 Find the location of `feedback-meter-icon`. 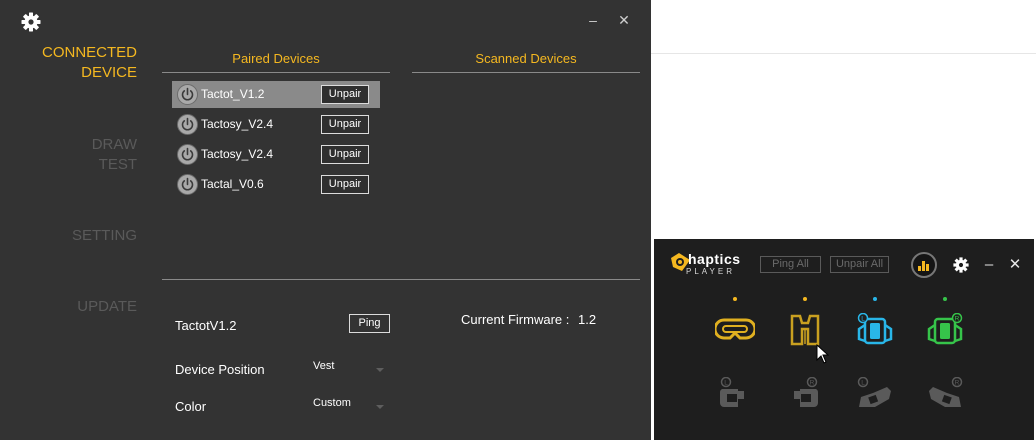

feedback-meter-icon is located at coordinates (924, 265).